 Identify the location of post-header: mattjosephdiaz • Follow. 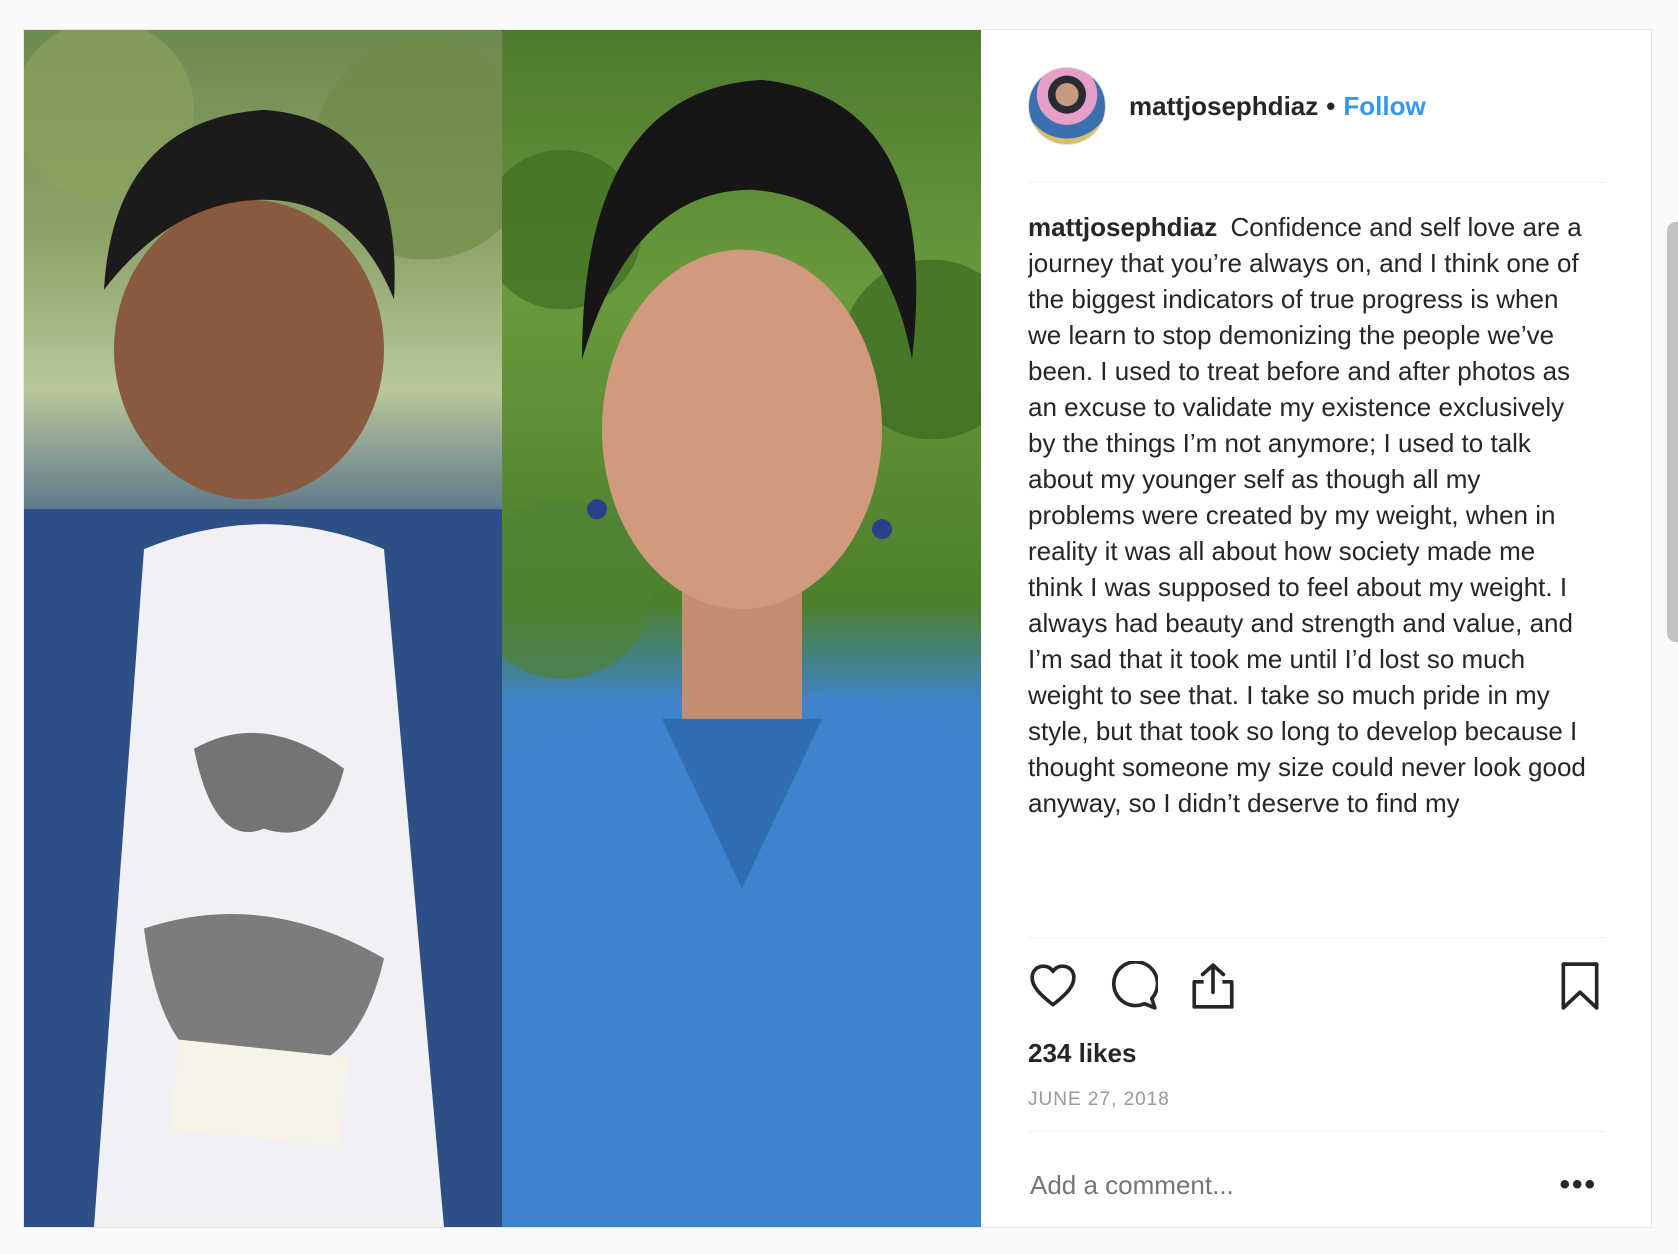
(1316, 106).